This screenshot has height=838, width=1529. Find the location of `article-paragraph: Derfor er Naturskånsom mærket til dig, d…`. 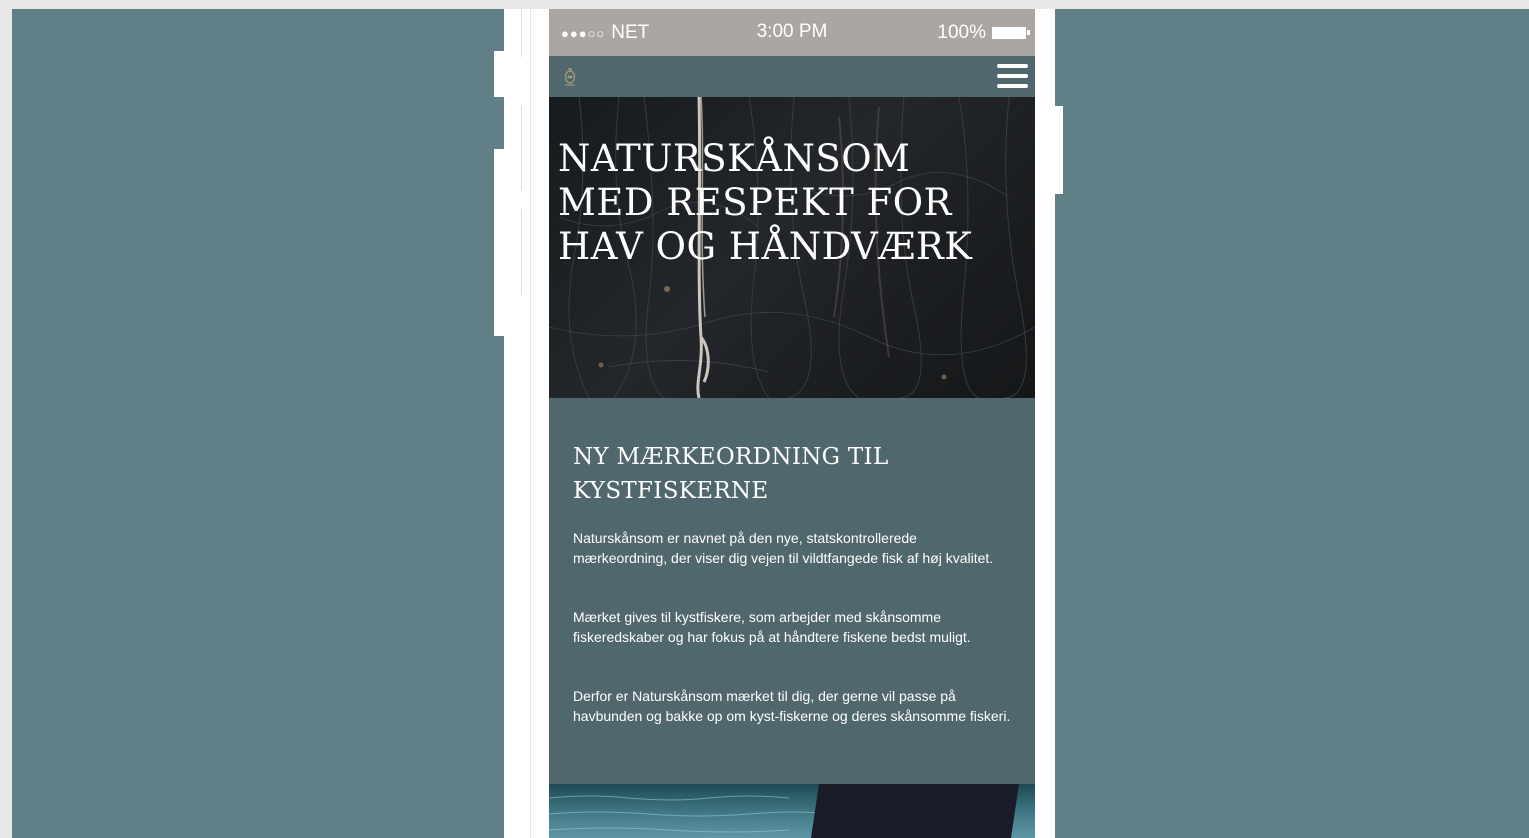

article-paragraph: Derfor er Naturskånsom mærket til dig, d… is located at coordinates (792, 706).